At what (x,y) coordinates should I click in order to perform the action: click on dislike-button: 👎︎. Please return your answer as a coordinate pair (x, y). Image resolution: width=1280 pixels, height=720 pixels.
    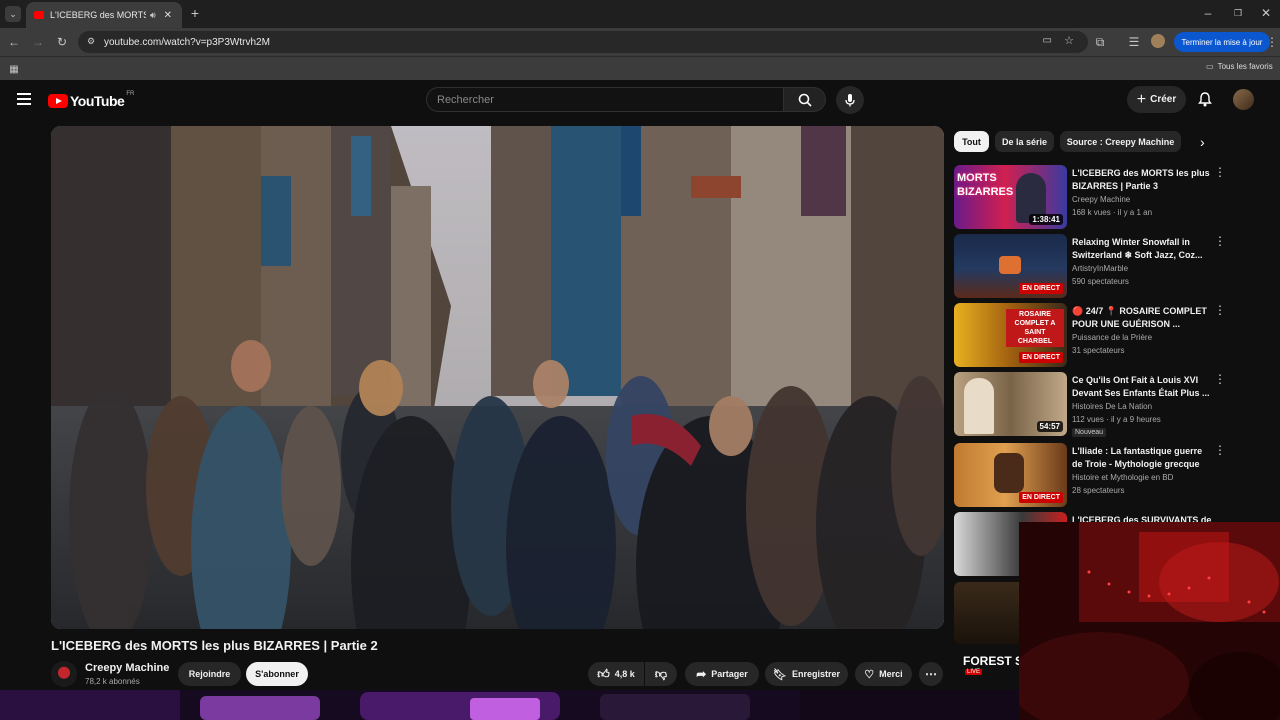
    Looking at the image, I should click on (661, 674).